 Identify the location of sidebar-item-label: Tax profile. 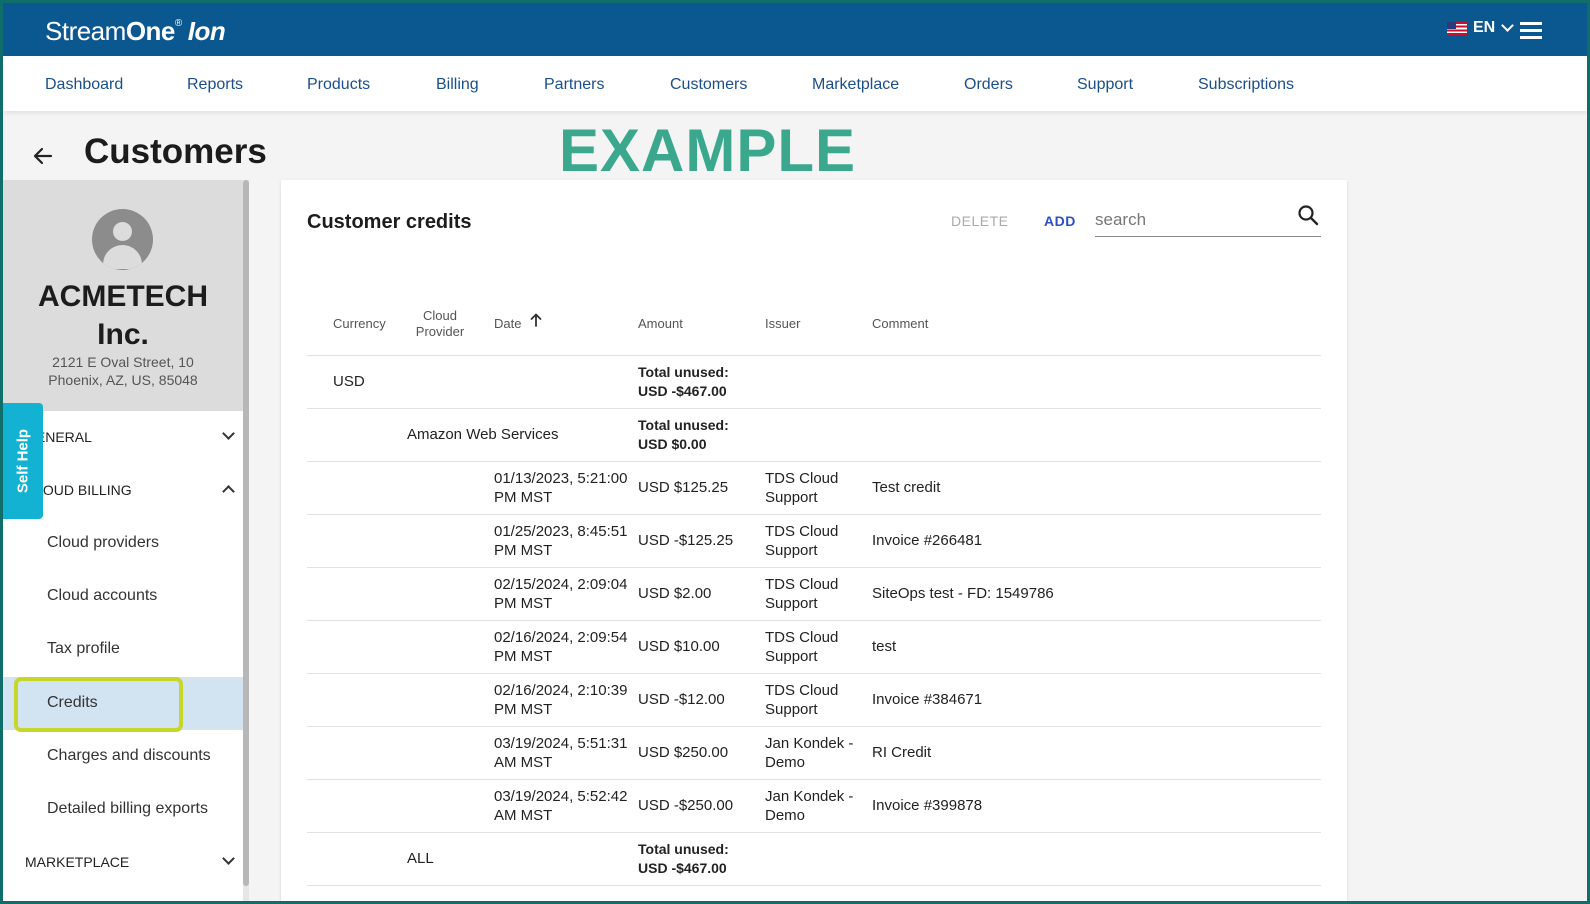
(83, 648).